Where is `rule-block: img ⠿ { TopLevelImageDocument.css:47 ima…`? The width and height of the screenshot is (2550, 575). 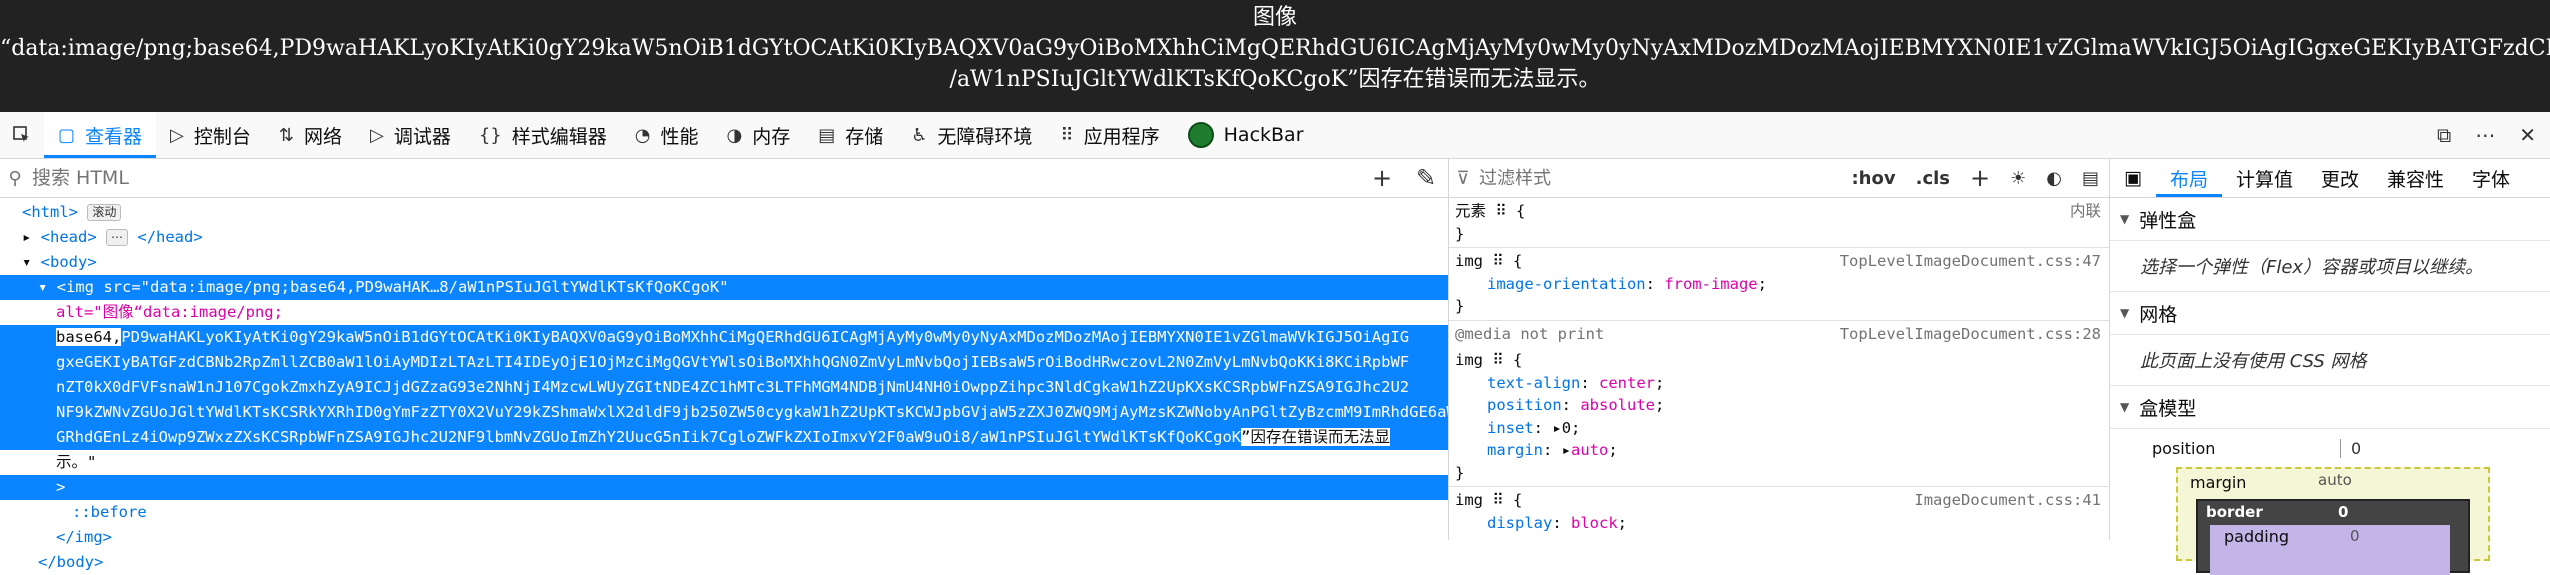
rule-block: img ⠿ { TopLevelImageDocument.css:47 ima… is located at coordinates (1779, 284).